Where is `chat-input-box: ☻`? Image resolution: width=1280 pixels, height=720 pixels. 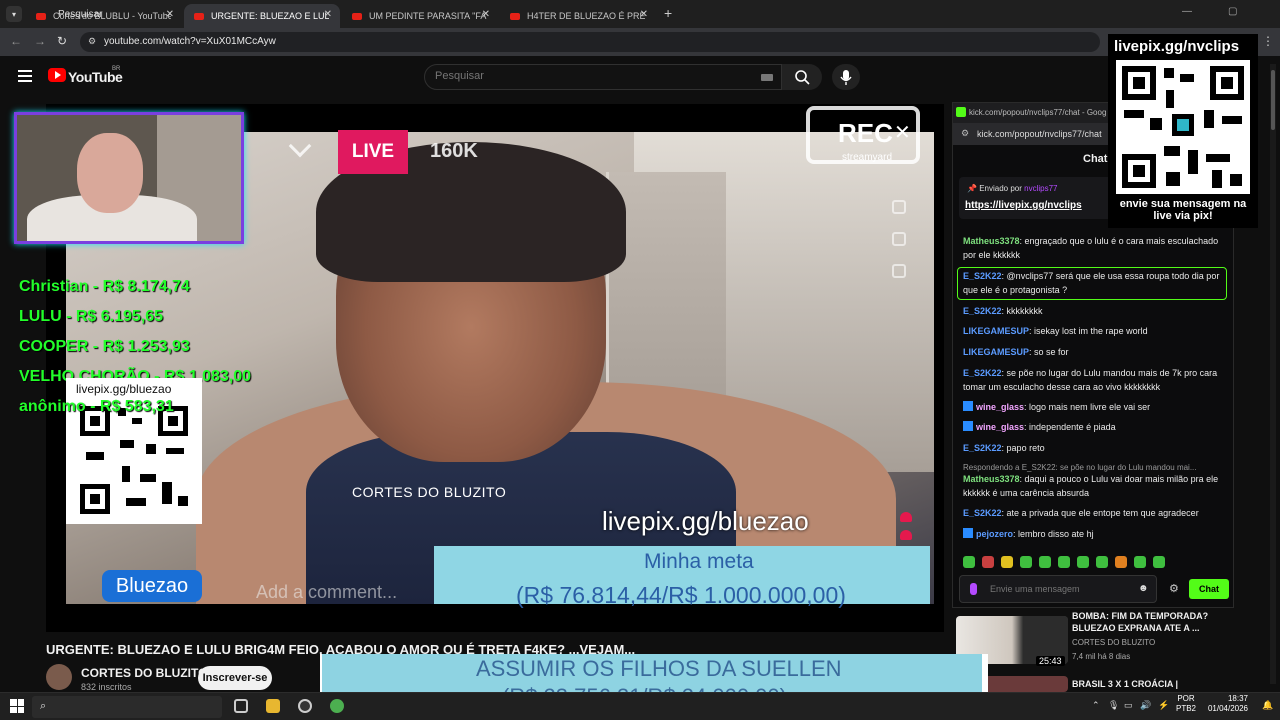 chat-input-box: ☻ is located at coordinates (1058, 589).